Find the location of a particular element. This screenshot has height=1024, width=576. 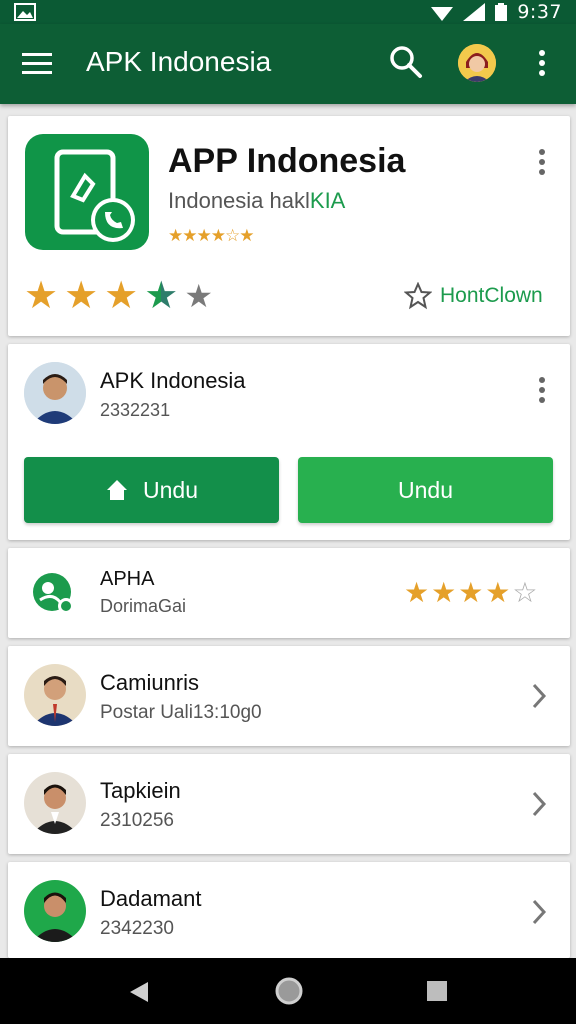

signal-icon is located at coordinates (474, 12).